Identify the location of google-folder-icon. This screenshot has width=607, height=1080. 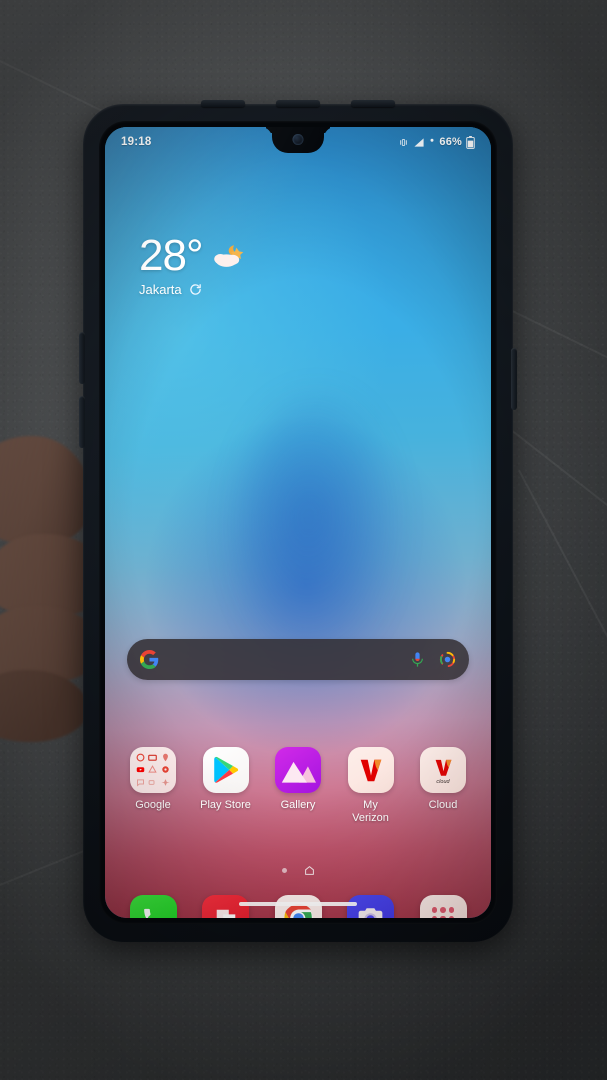
(153, 770).